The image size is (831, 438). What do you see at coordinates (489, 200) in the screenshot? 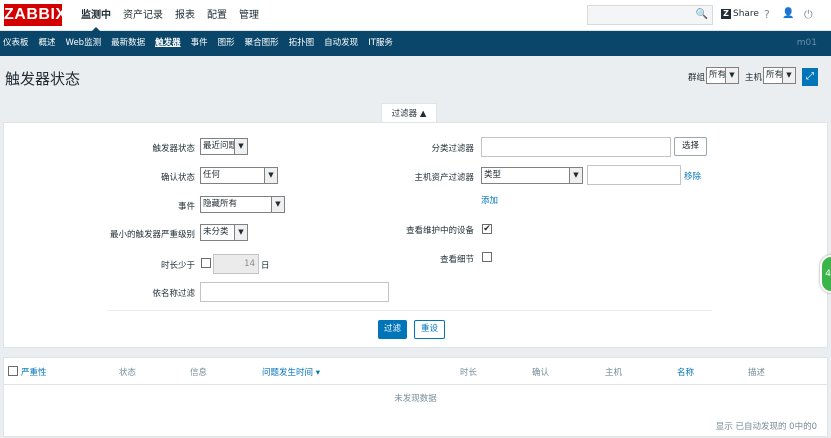
I see `add-link: 添加` at bounding box center [489, 200].